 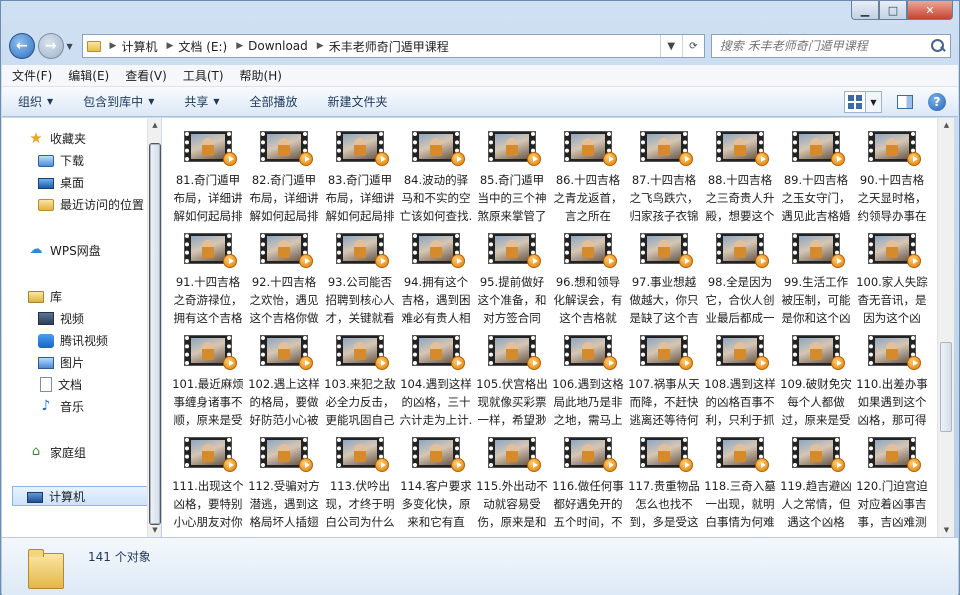 I want to click on nav-music: ♪ 音乐, so click(x=61, y=406).